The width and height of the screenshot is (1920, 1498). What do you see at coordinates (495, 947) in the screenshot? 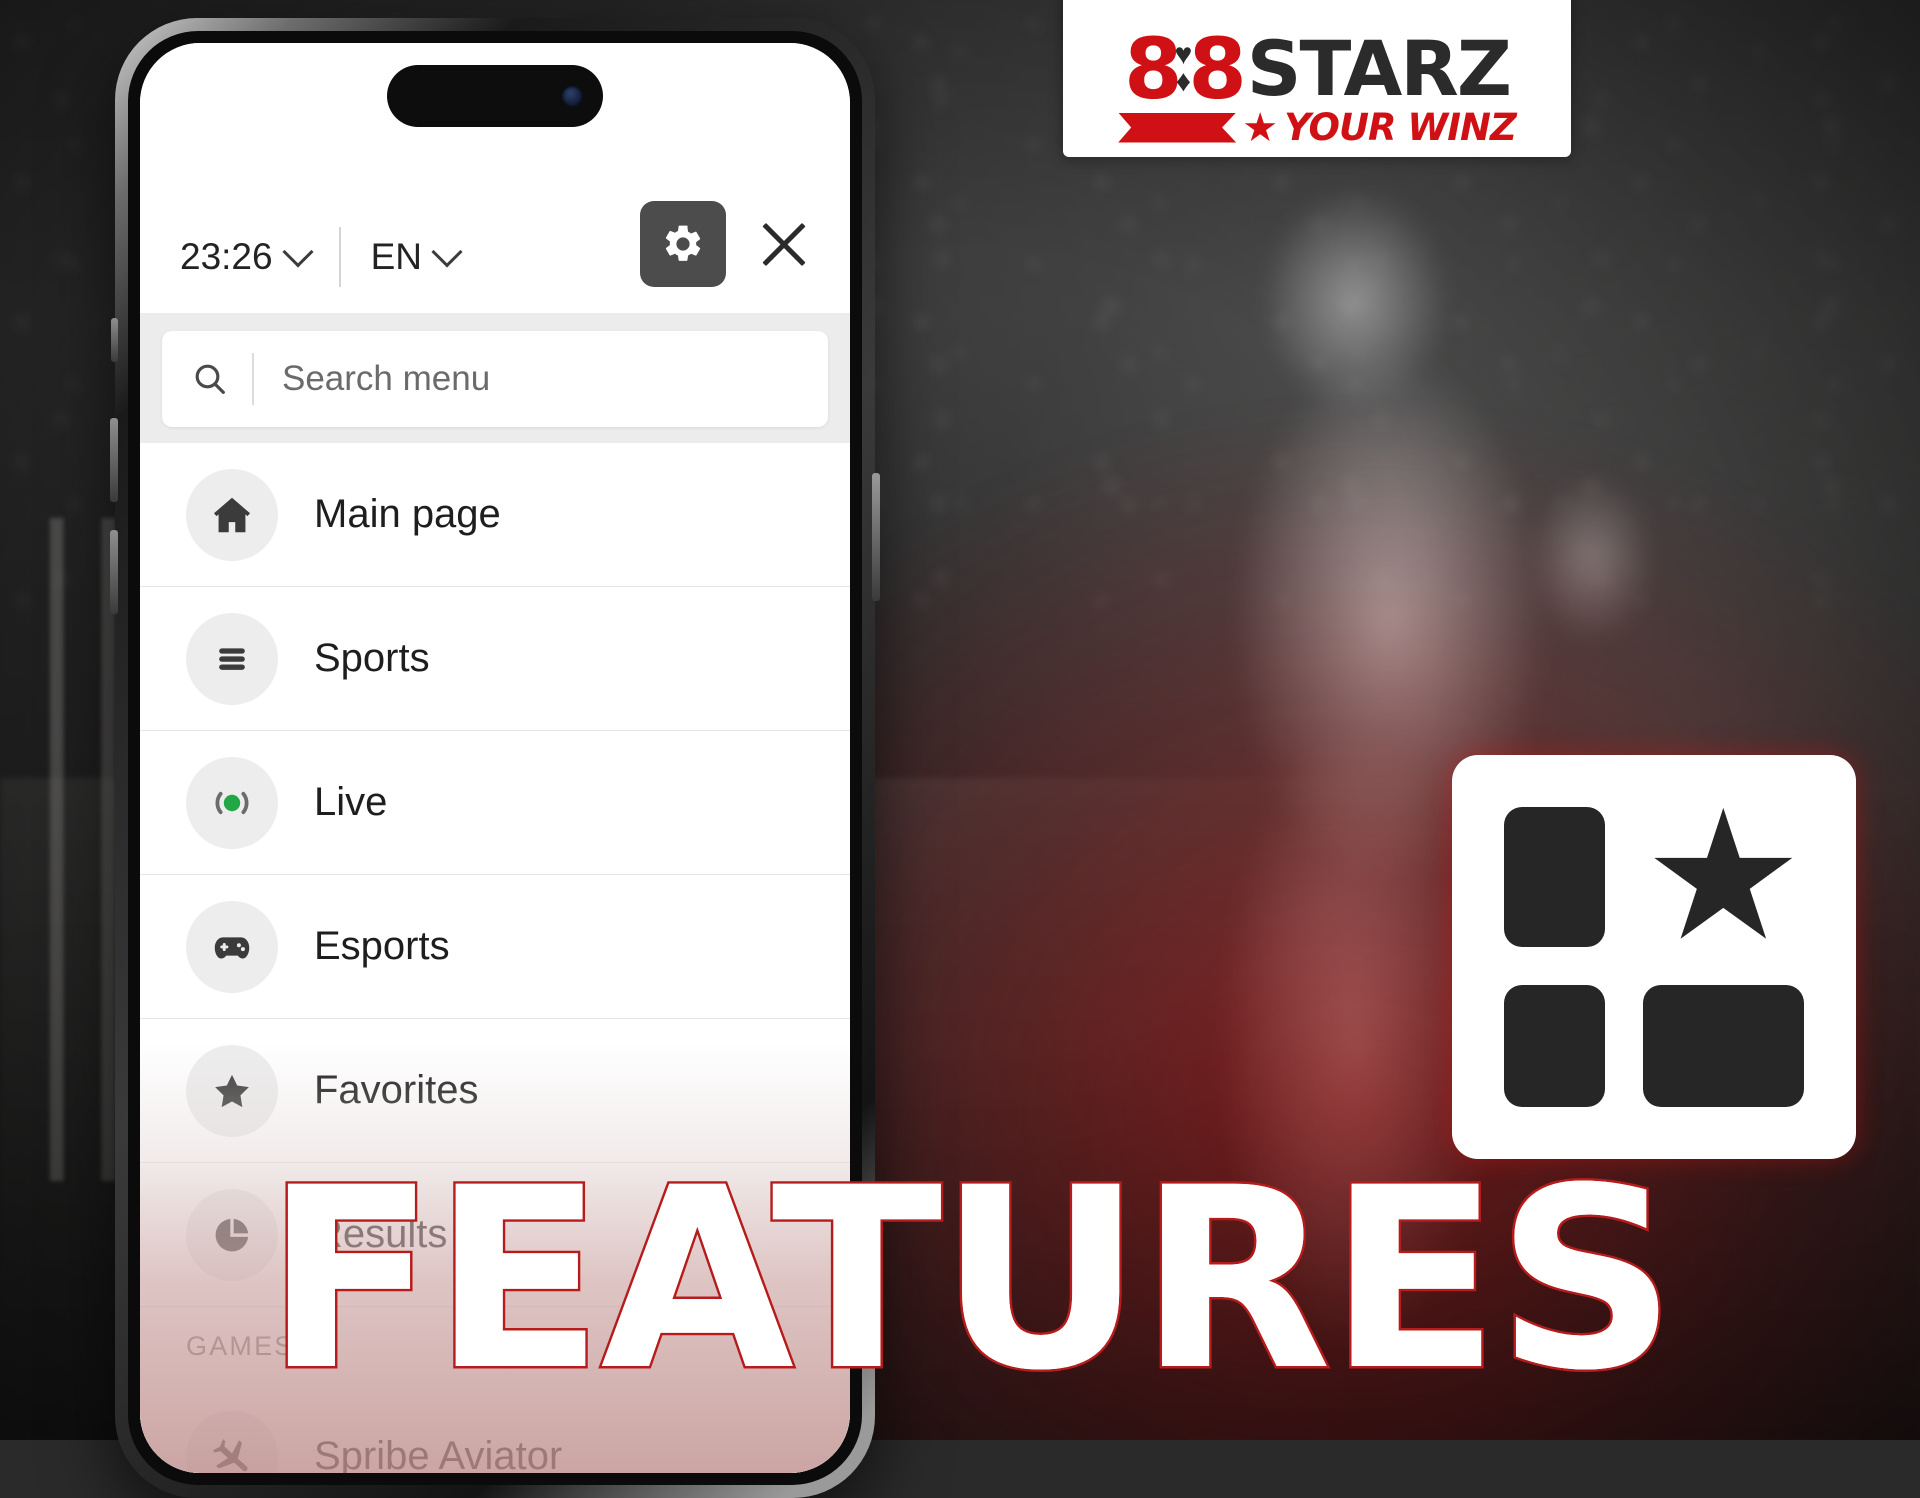
I see `menu-item-esports: Esports` at bounding box center [495, 947].